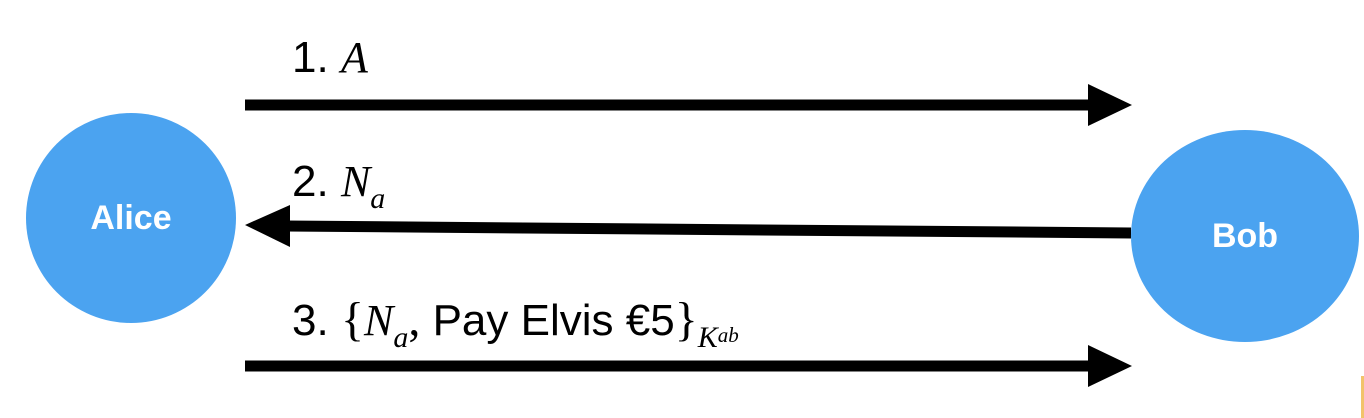  Describe the element at coordinates (688, 105) in the screenshot. I see `arrow-1-alice-to-bob` at that location.